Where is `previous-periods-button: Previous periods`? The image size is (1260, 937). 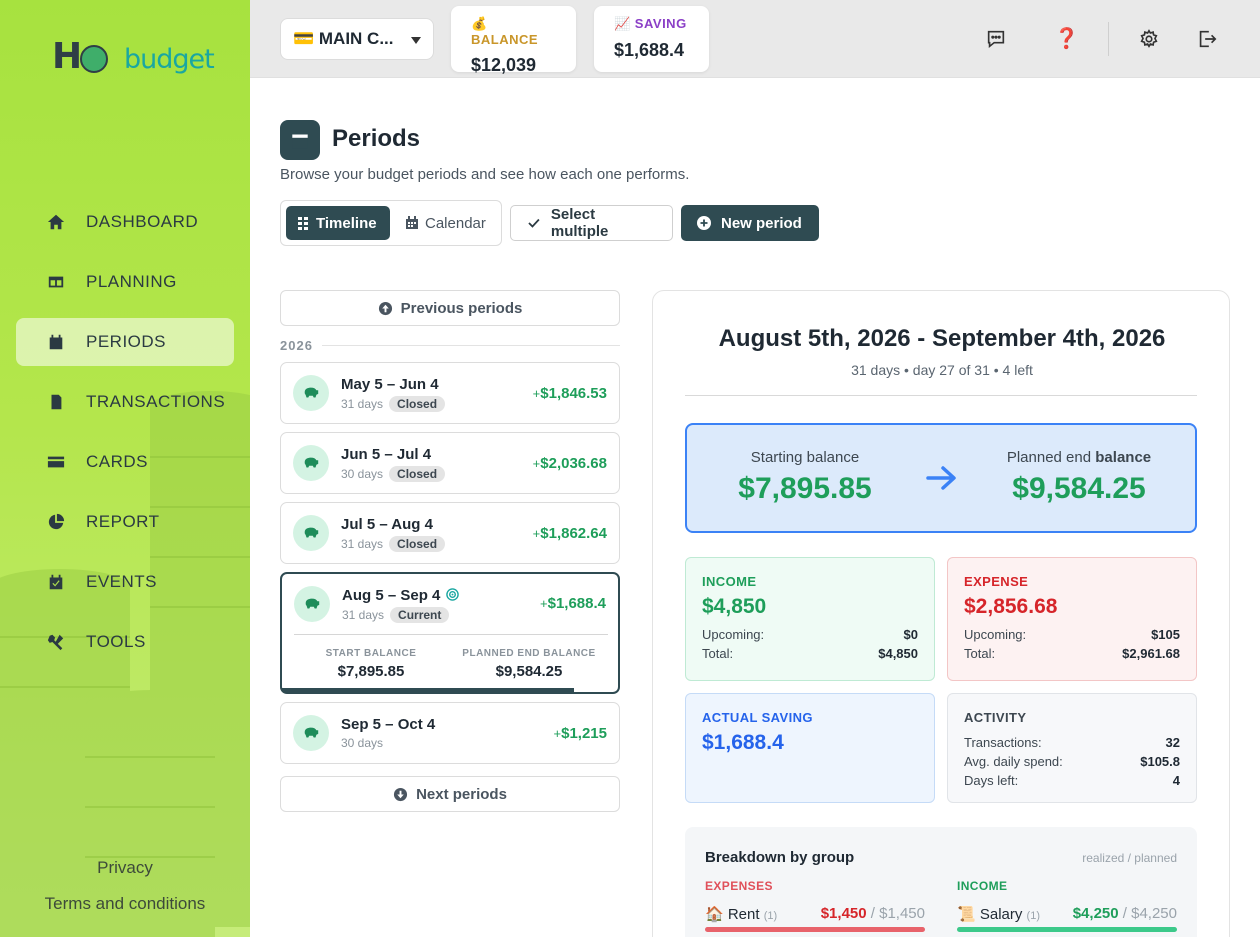
previous-periods-button: Previous periods is located at coordinates (450, 308).